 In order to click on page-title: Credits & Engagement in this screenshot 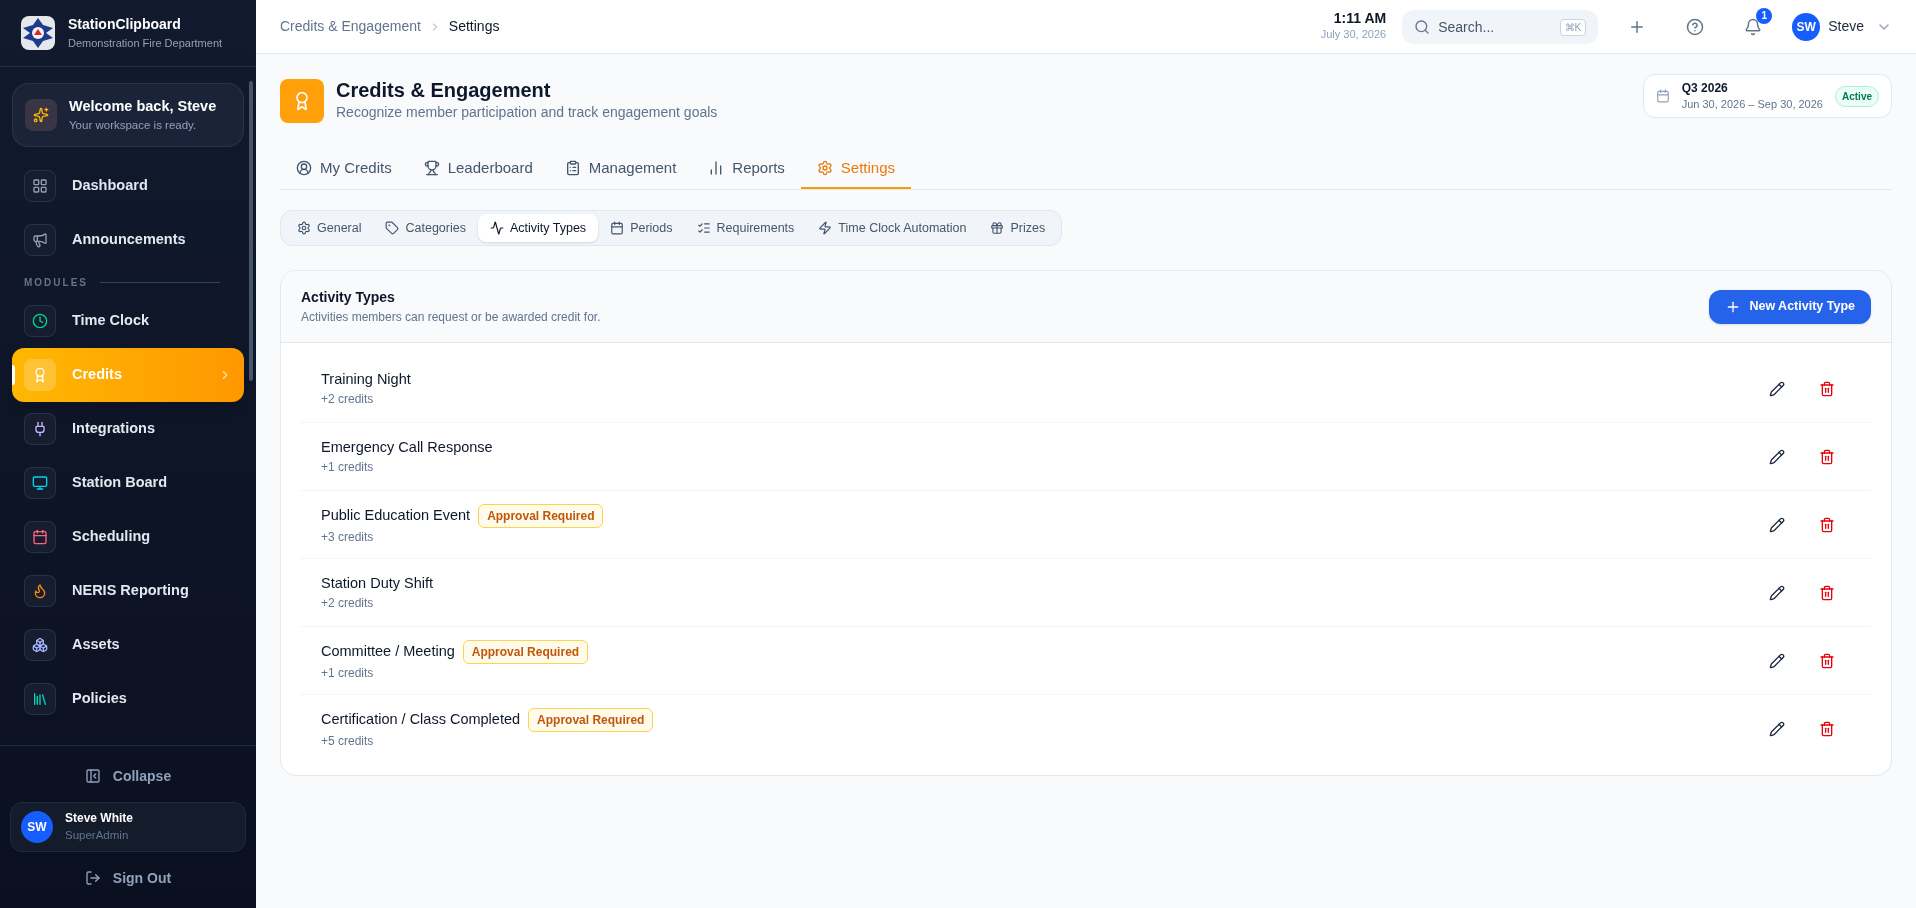, I will do `click(444, 90)`.